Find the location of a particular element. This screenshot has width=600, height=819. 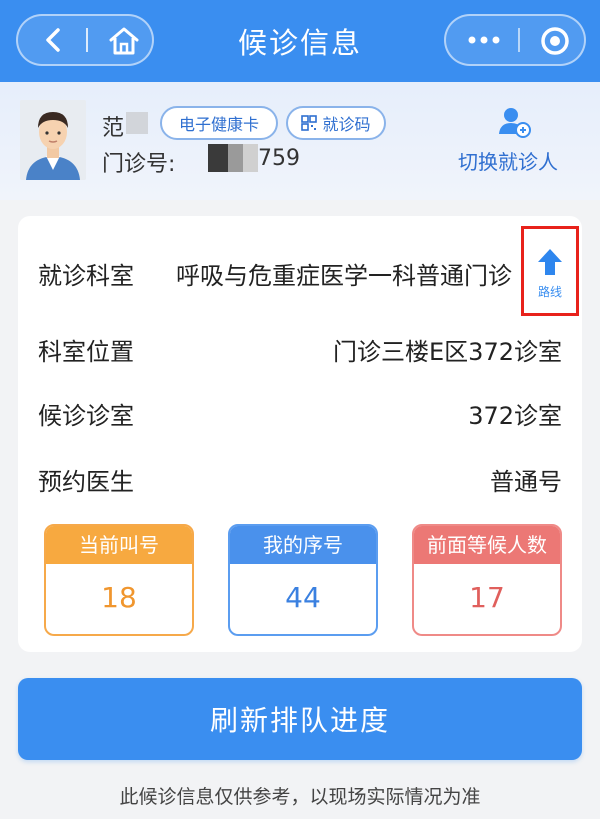

location-label: 科室位置 is located at coordinates (86, 352).